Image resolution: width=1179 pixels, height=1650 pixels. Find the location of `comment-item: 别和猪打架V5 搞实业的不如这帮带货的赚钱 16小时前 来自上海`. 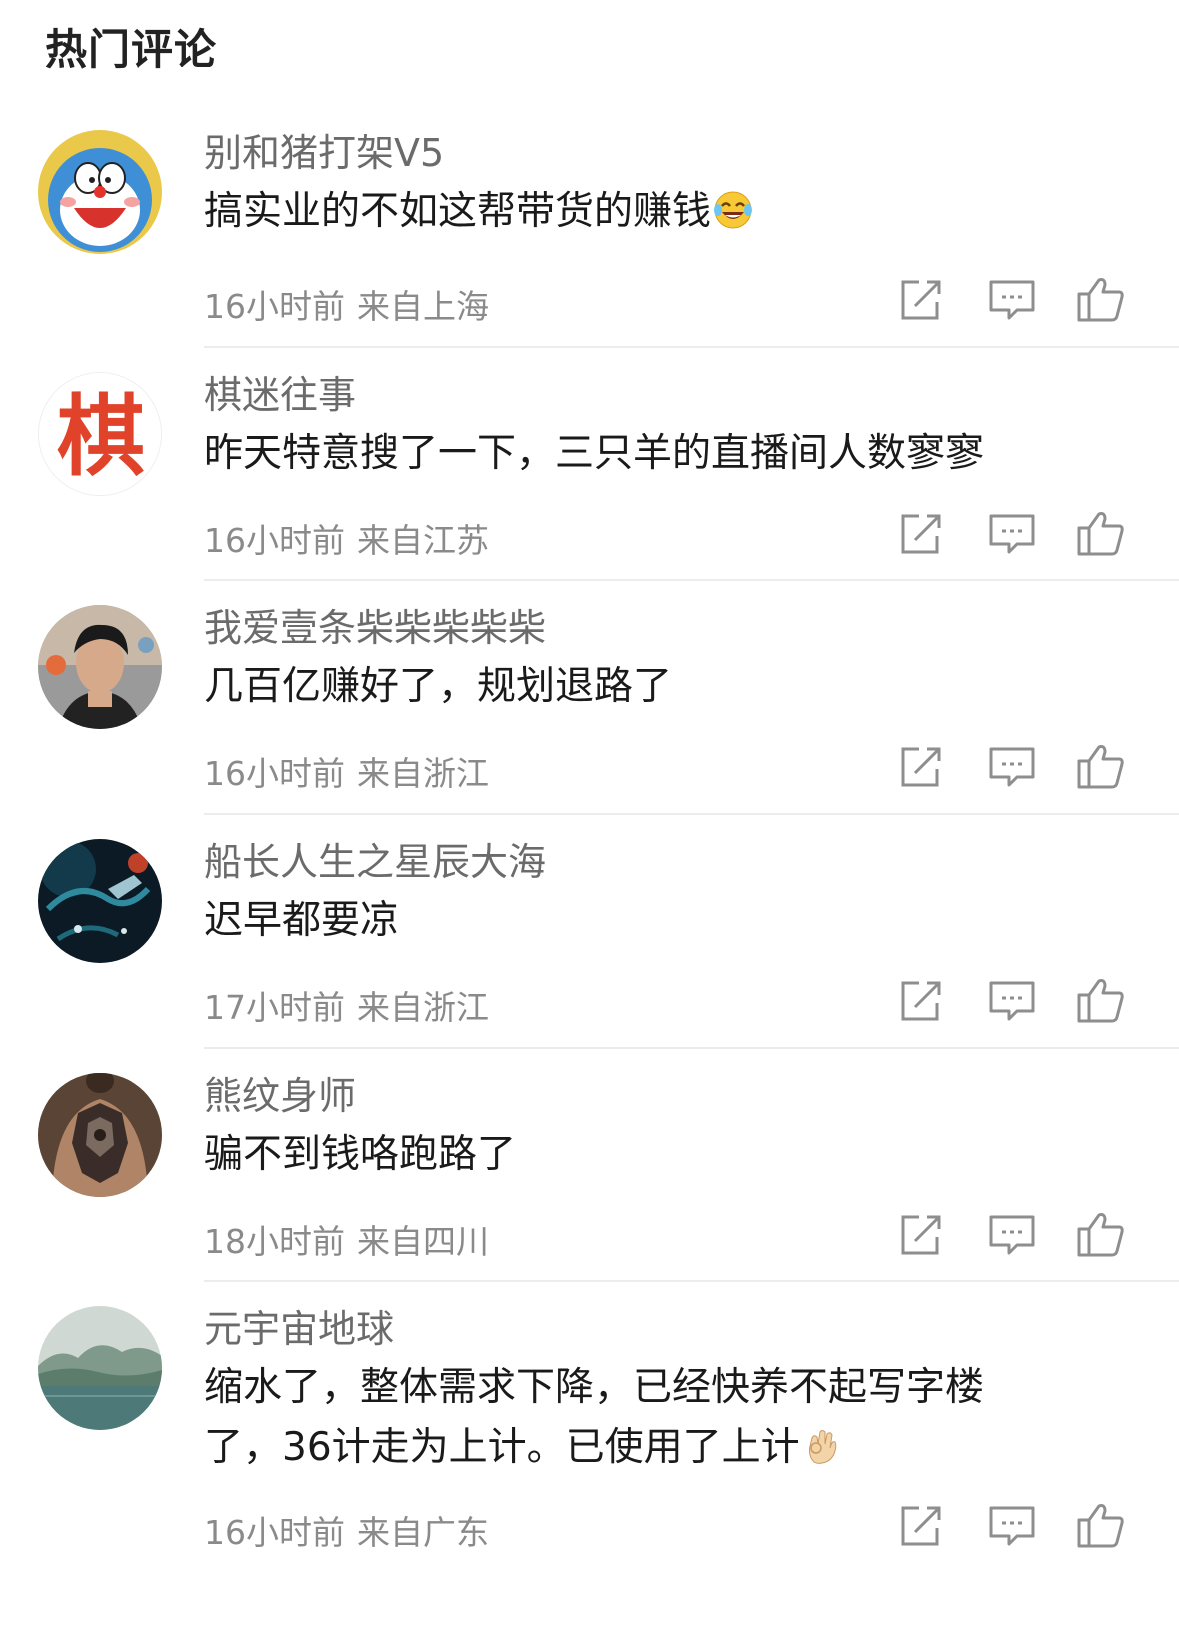

comment-item: 别和猪打架V5 搞实业的不如这帮带货的赚钱 16小时前 来自上海 is located at coordinates (589, 242).